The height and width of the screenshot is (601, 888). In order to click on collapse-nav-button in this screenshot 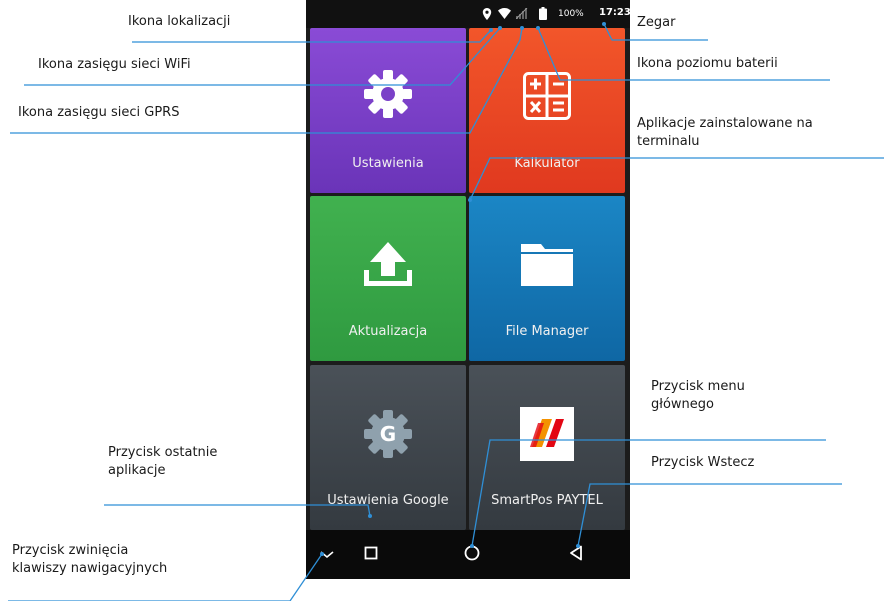, I will do `click(327, 554)`.